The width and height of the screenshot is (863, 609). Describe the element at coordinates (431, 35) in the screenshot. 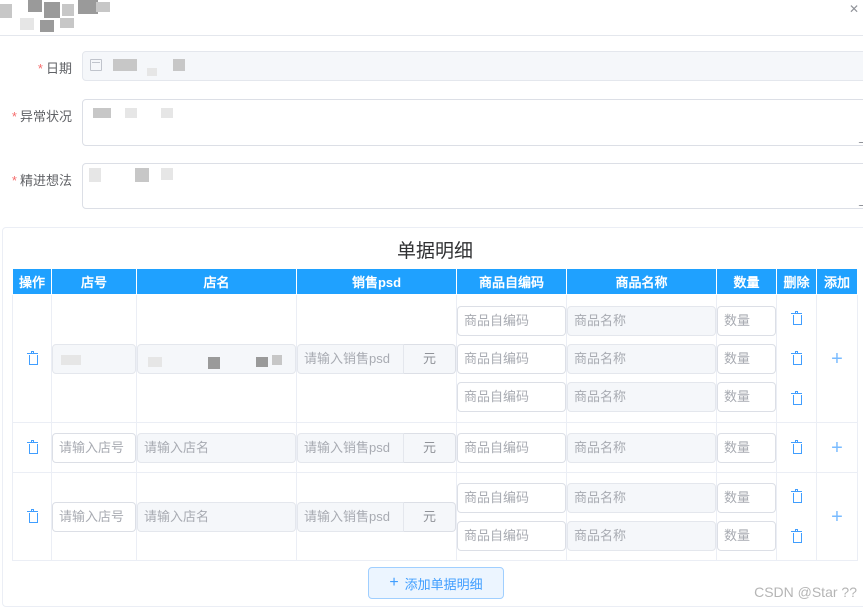

I see `header-divider` at that location.